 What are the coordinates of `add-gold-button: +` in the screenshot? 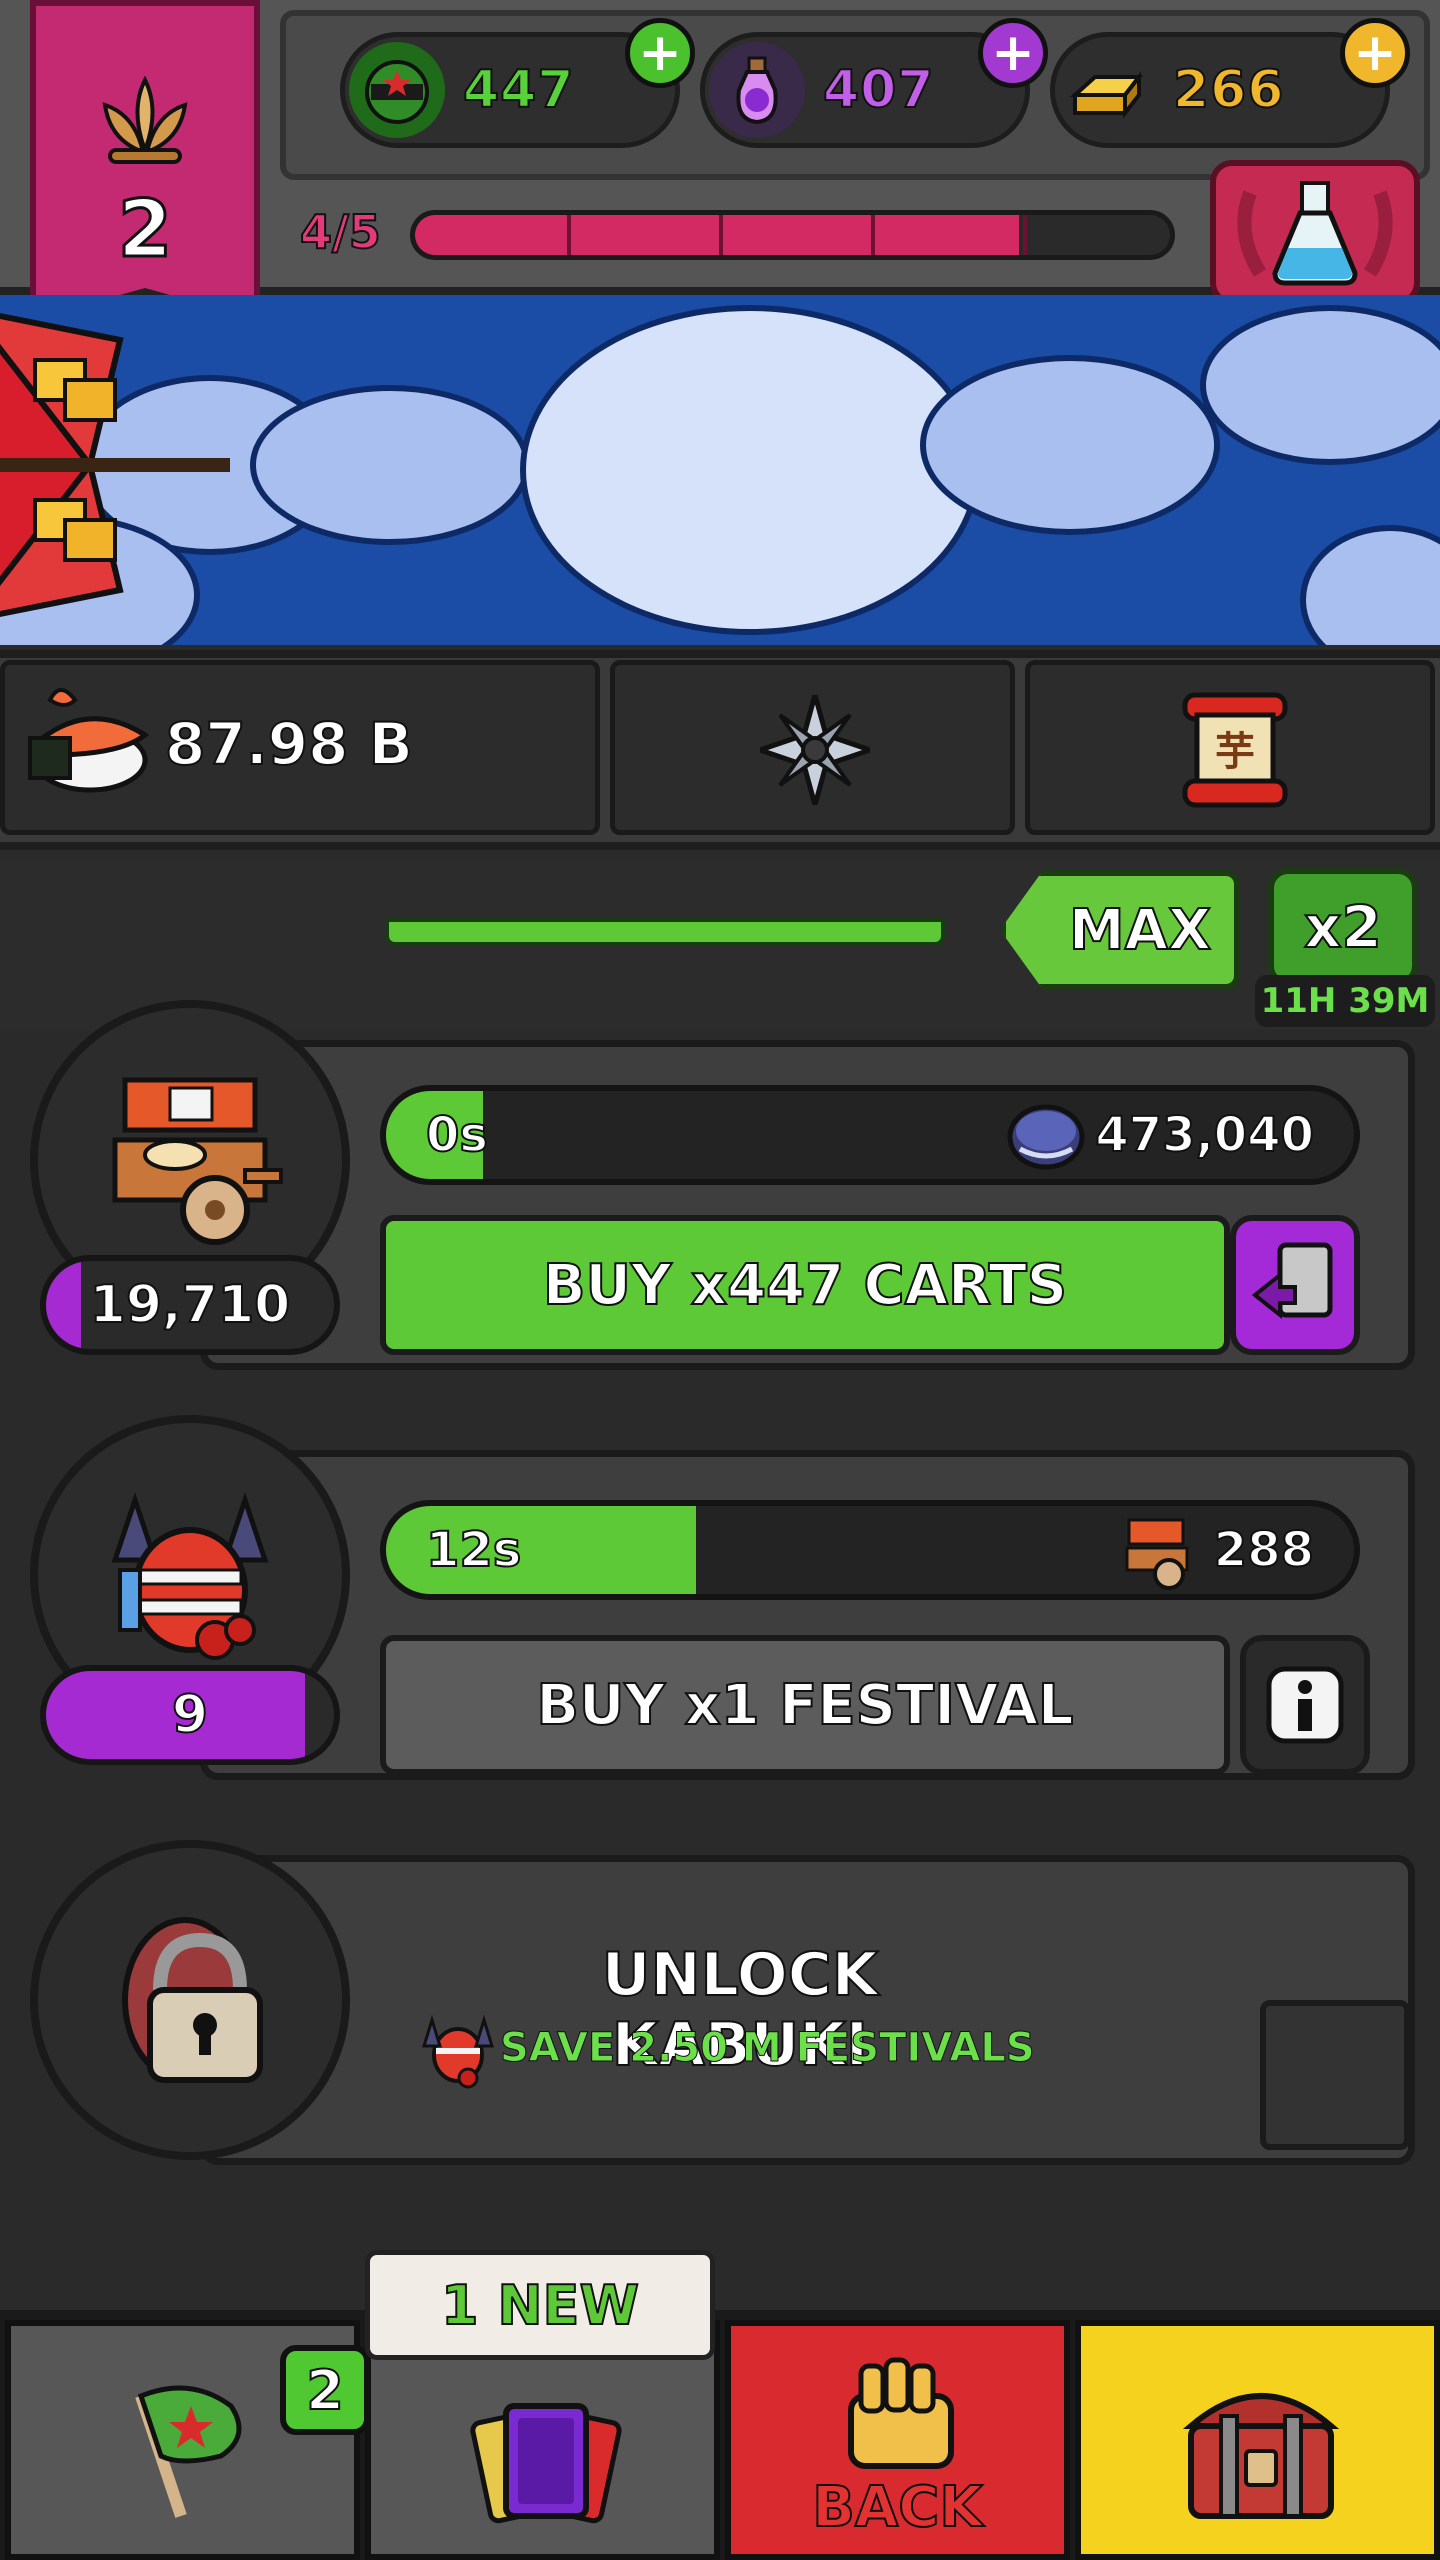 It's located at (1375, 53).